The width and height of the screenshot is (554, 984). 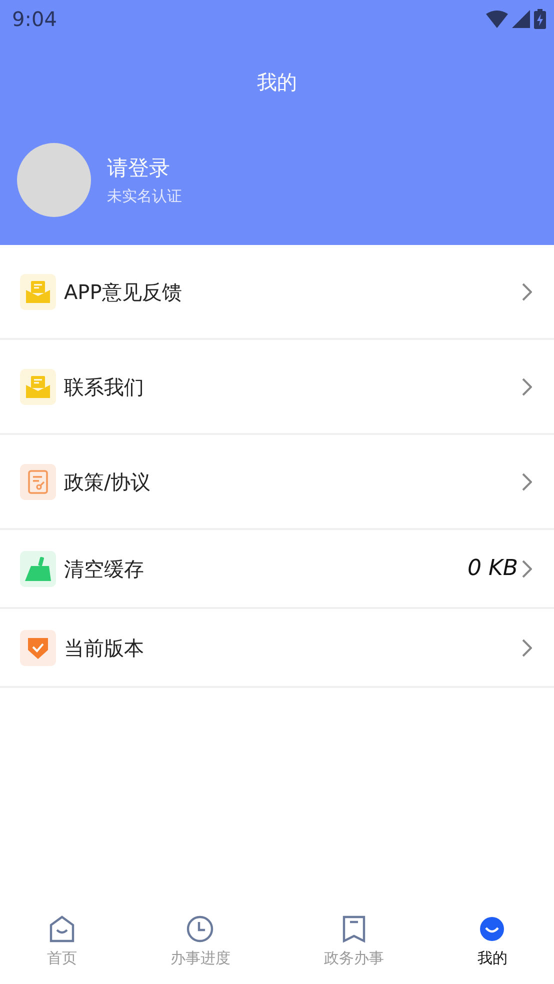 What do you see at coordinates (38, 568) in the screenshot?
I see `broom-icon` at bounding box center [38, 568].